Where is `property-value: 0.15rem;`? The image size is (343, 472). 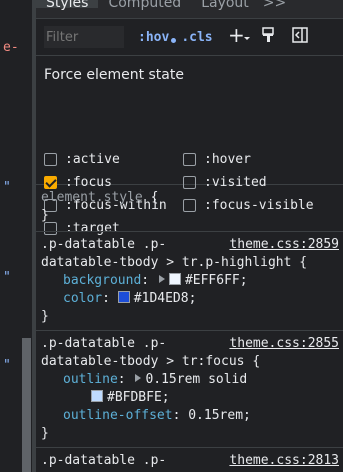
property-value: 0.15rem; is located at coordinates (219, 415).